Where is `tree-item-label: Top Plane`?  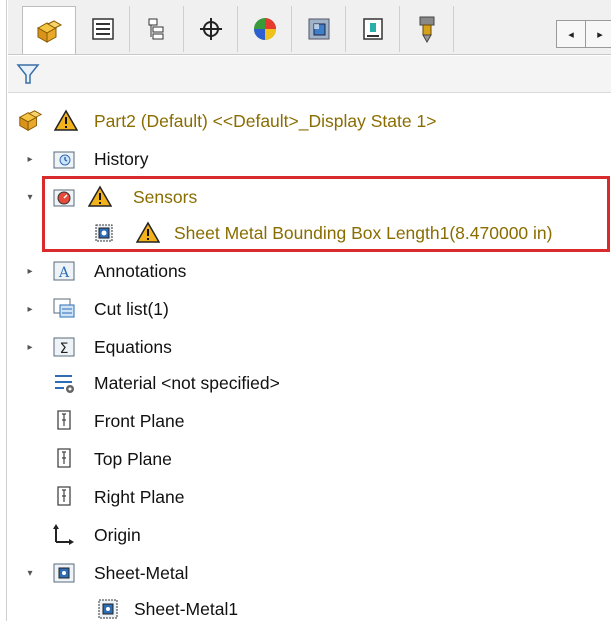
tree-item-label: Top Plane is located at coordinates (133, 459).